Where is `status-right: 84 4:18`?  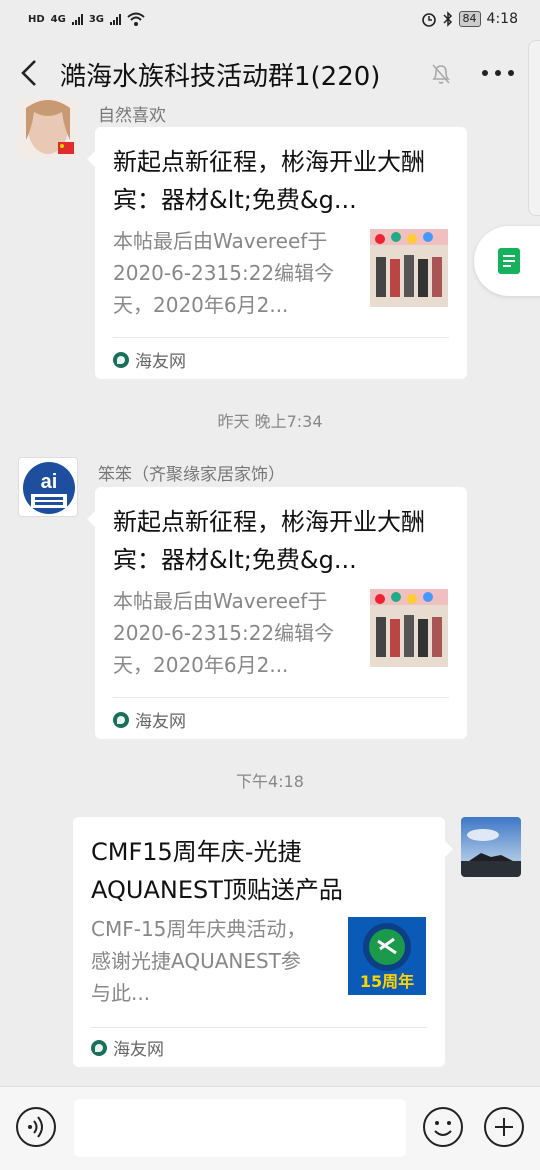 status-right: 84 4:18 is located at coordinates (469, 19).